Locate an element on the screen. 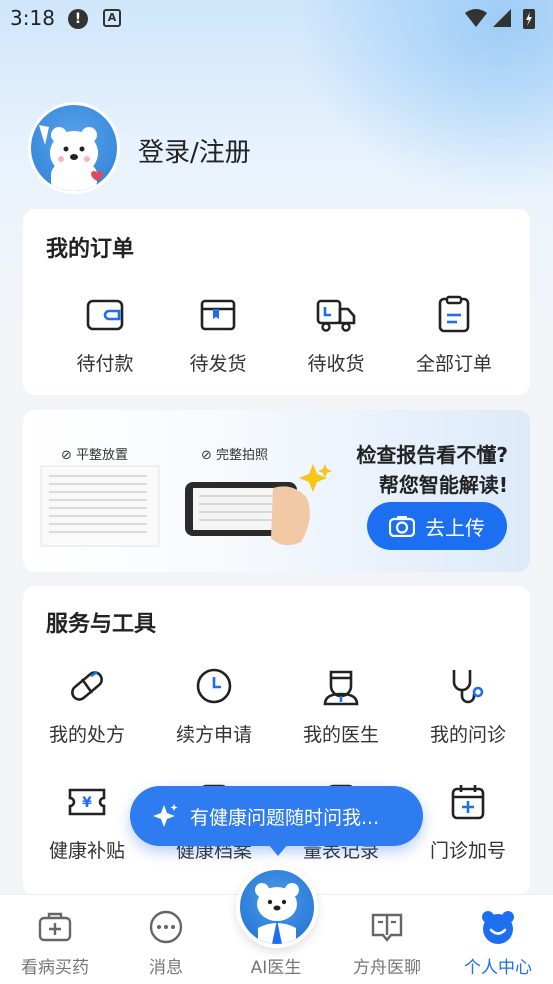  clipboard-icon is located at coordinates (454, 314).